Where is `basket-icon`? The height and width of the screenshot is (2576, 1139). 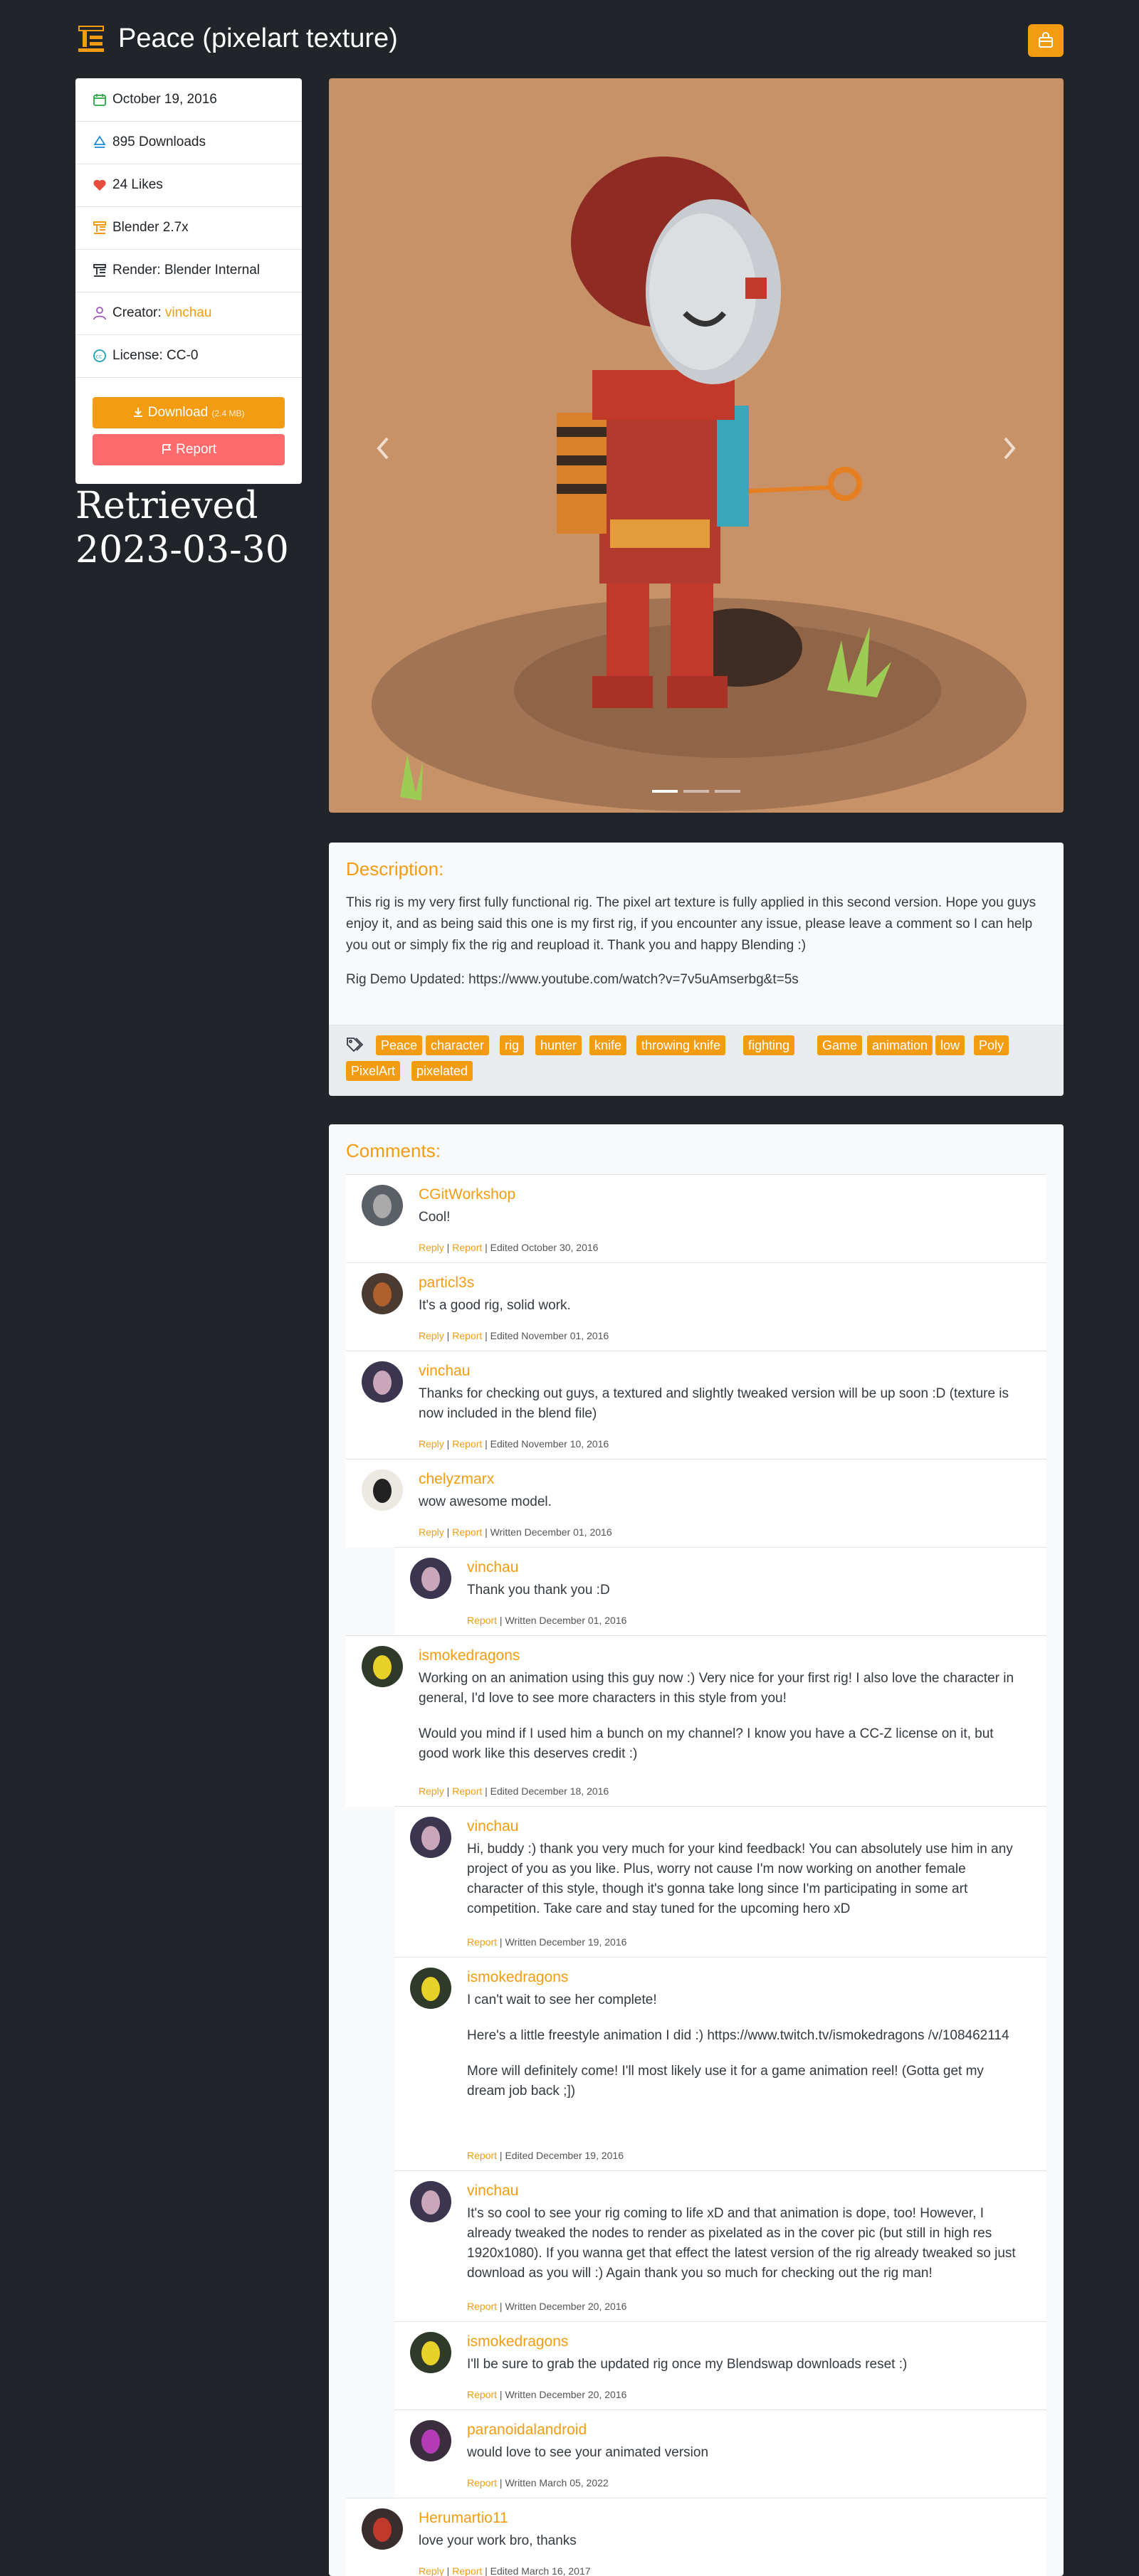 basket-icon is located at coordinates (1046, 40).